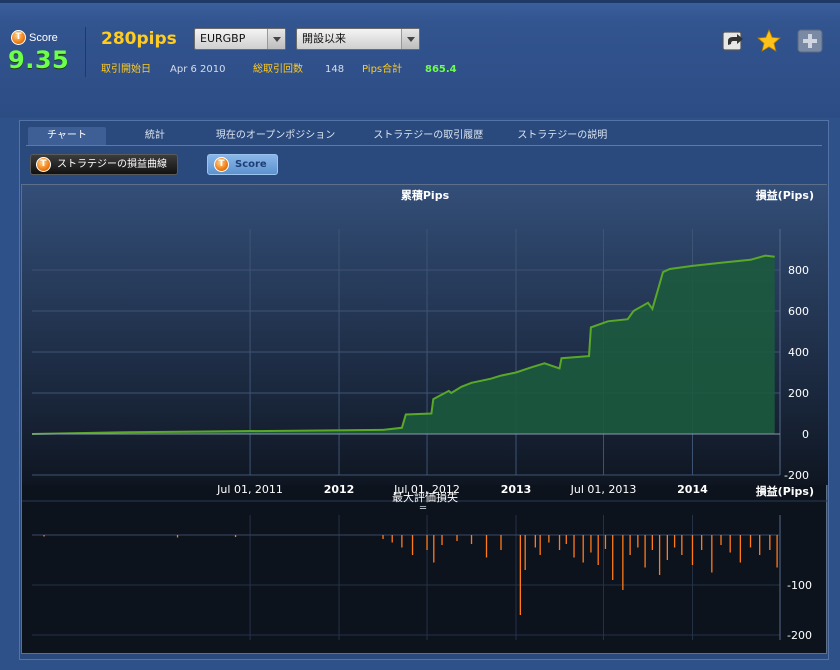 The image size is (840, 670). I want to click on y-tick-label: 600, so click(798, 311).